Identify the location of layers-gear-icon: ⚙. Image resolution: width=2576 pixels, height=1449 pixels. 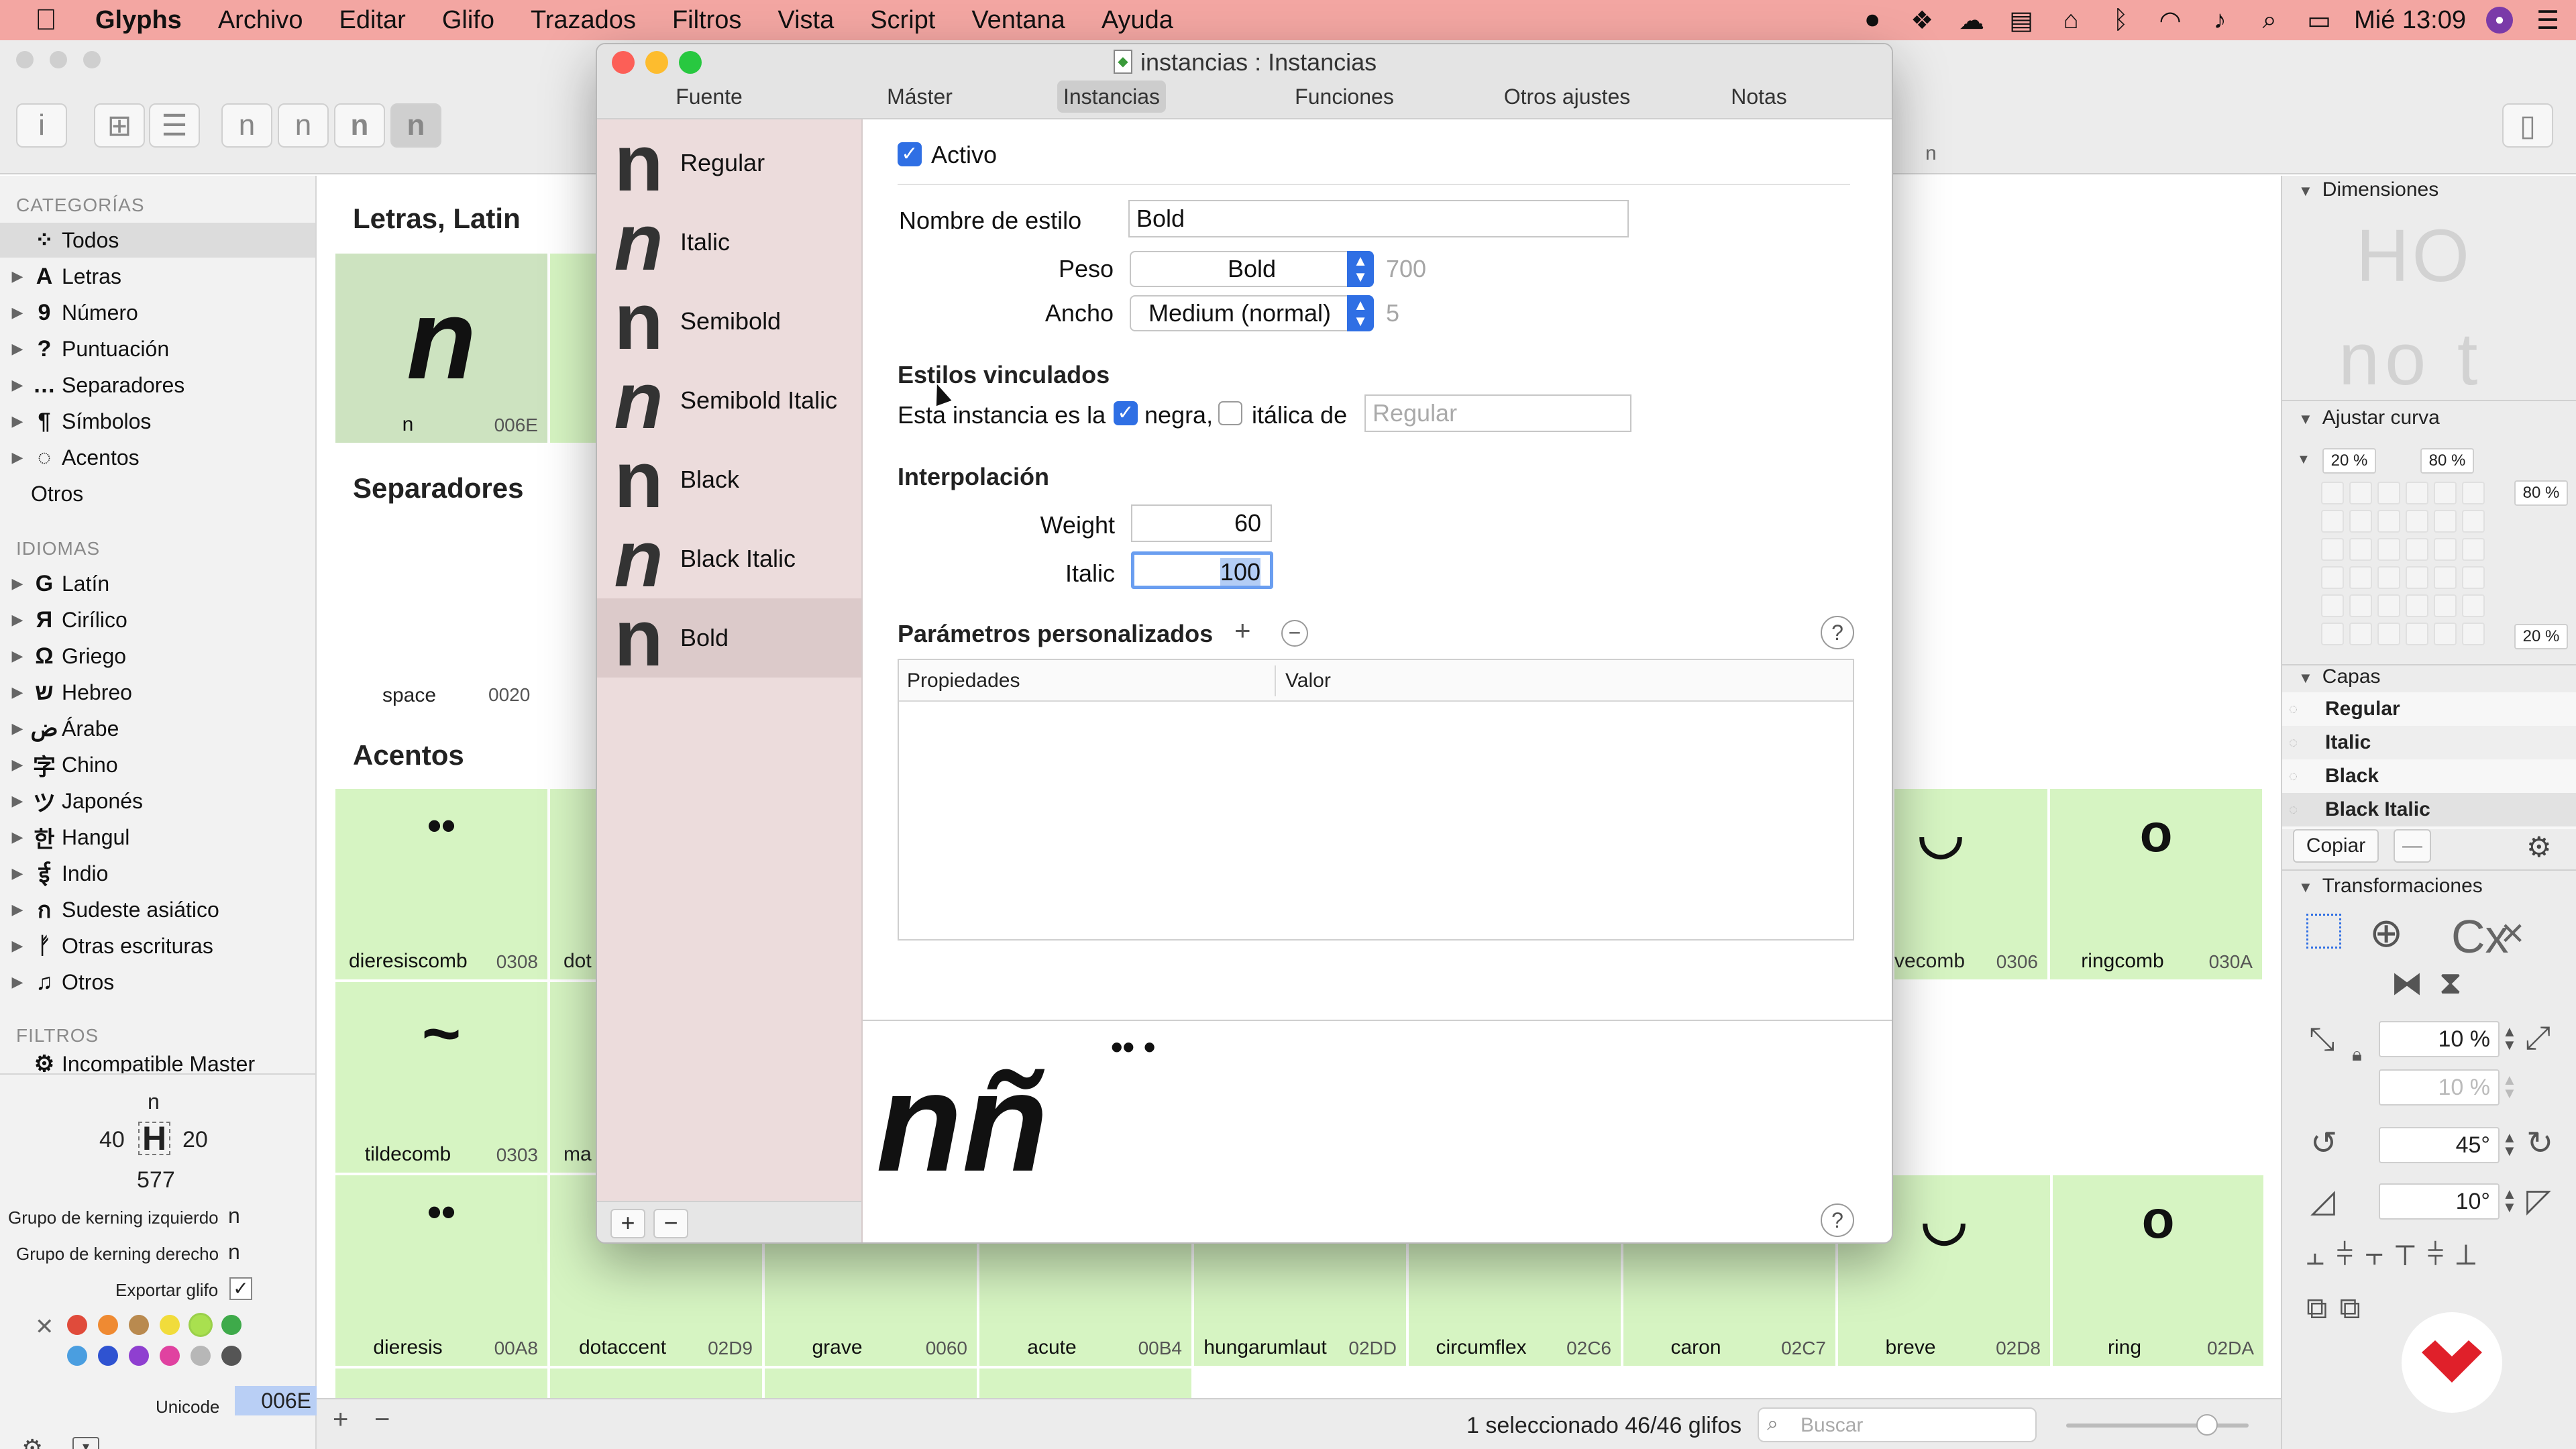
(2539, 846).